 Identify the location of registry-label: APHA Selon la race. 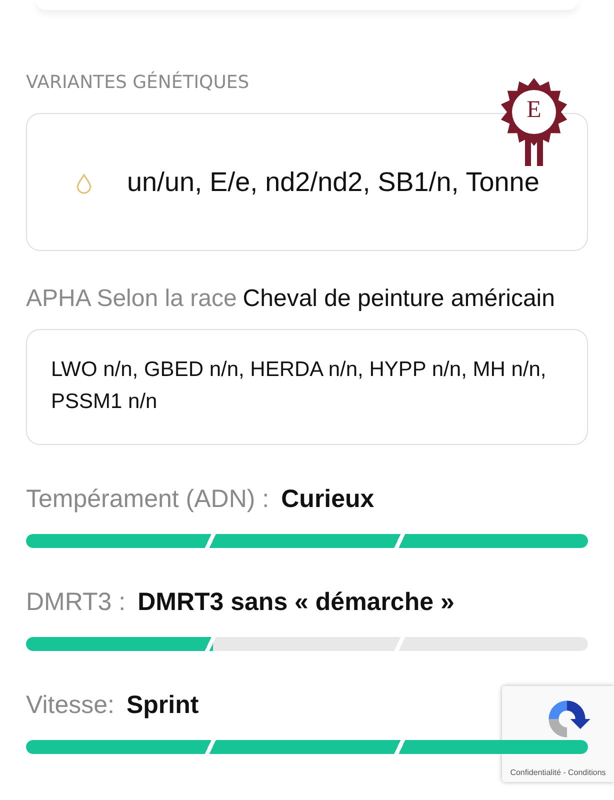
(131, 299).